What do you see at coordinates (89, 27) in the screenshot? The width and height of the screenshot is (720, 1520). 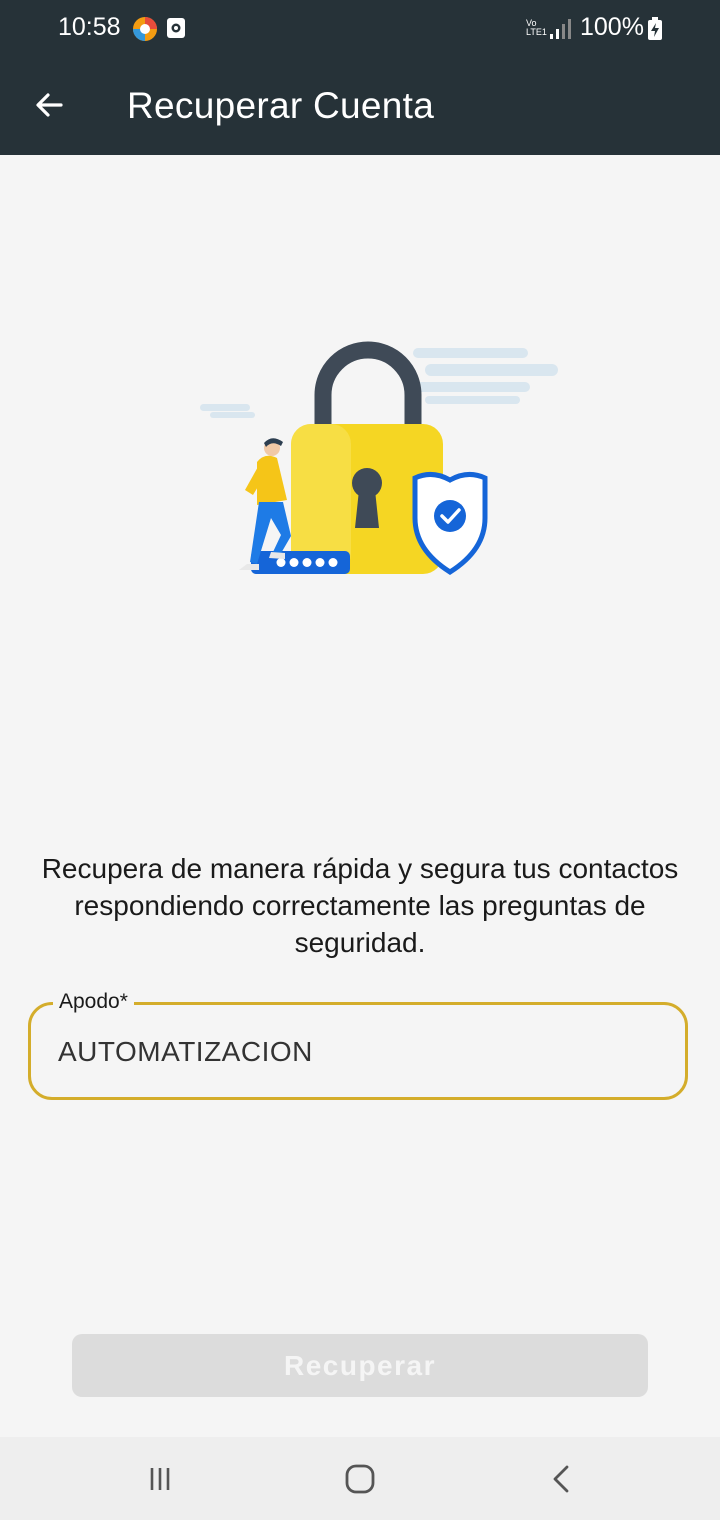 I see `status-time: 10:58` at bounding box center [89, 27].